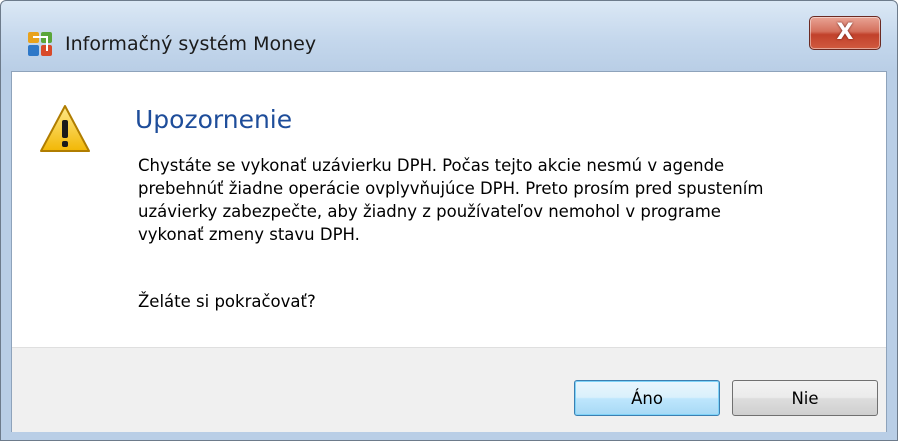 This screenshot has height=441, width=898. What do you see at coordinates (805, 398) in the screenshot?
I see `no-button: Nie` at bounding box center [805, 398].